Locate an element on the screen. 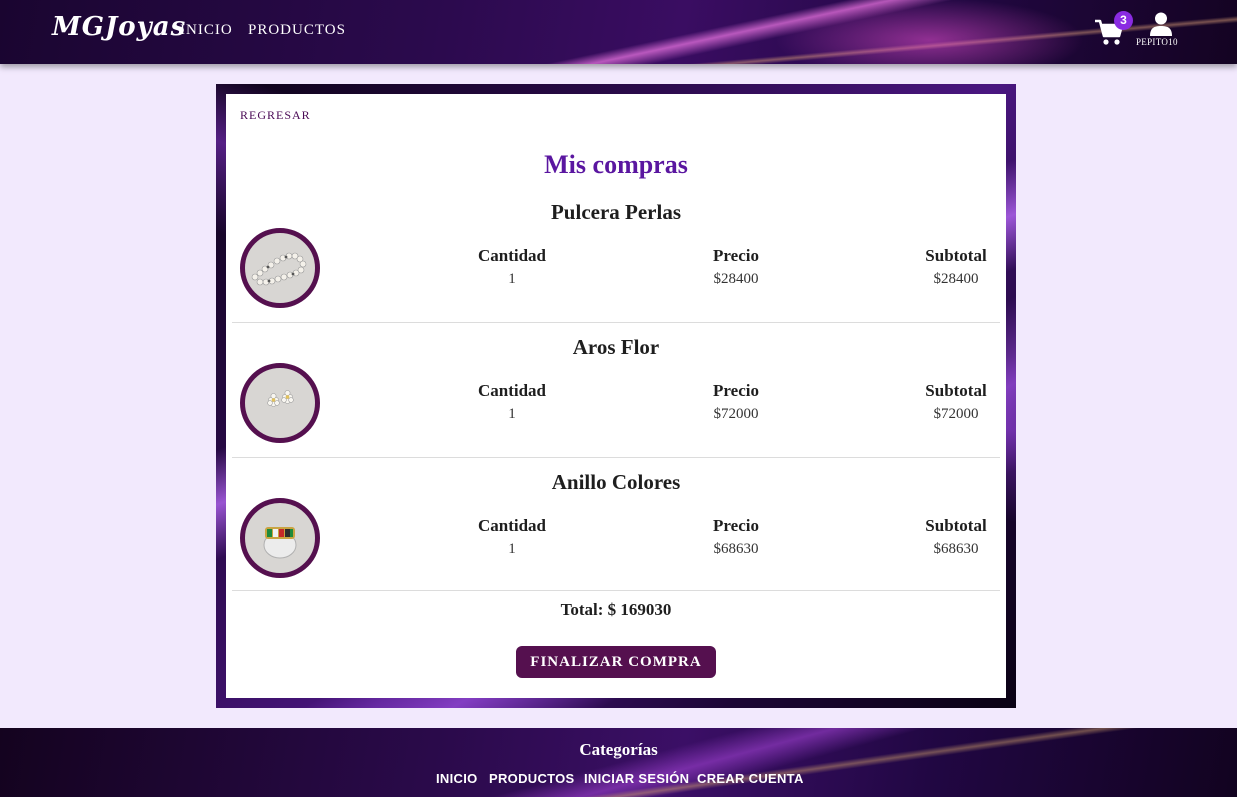  subtotal-value: $72000 is located at coordinates (956, 414).